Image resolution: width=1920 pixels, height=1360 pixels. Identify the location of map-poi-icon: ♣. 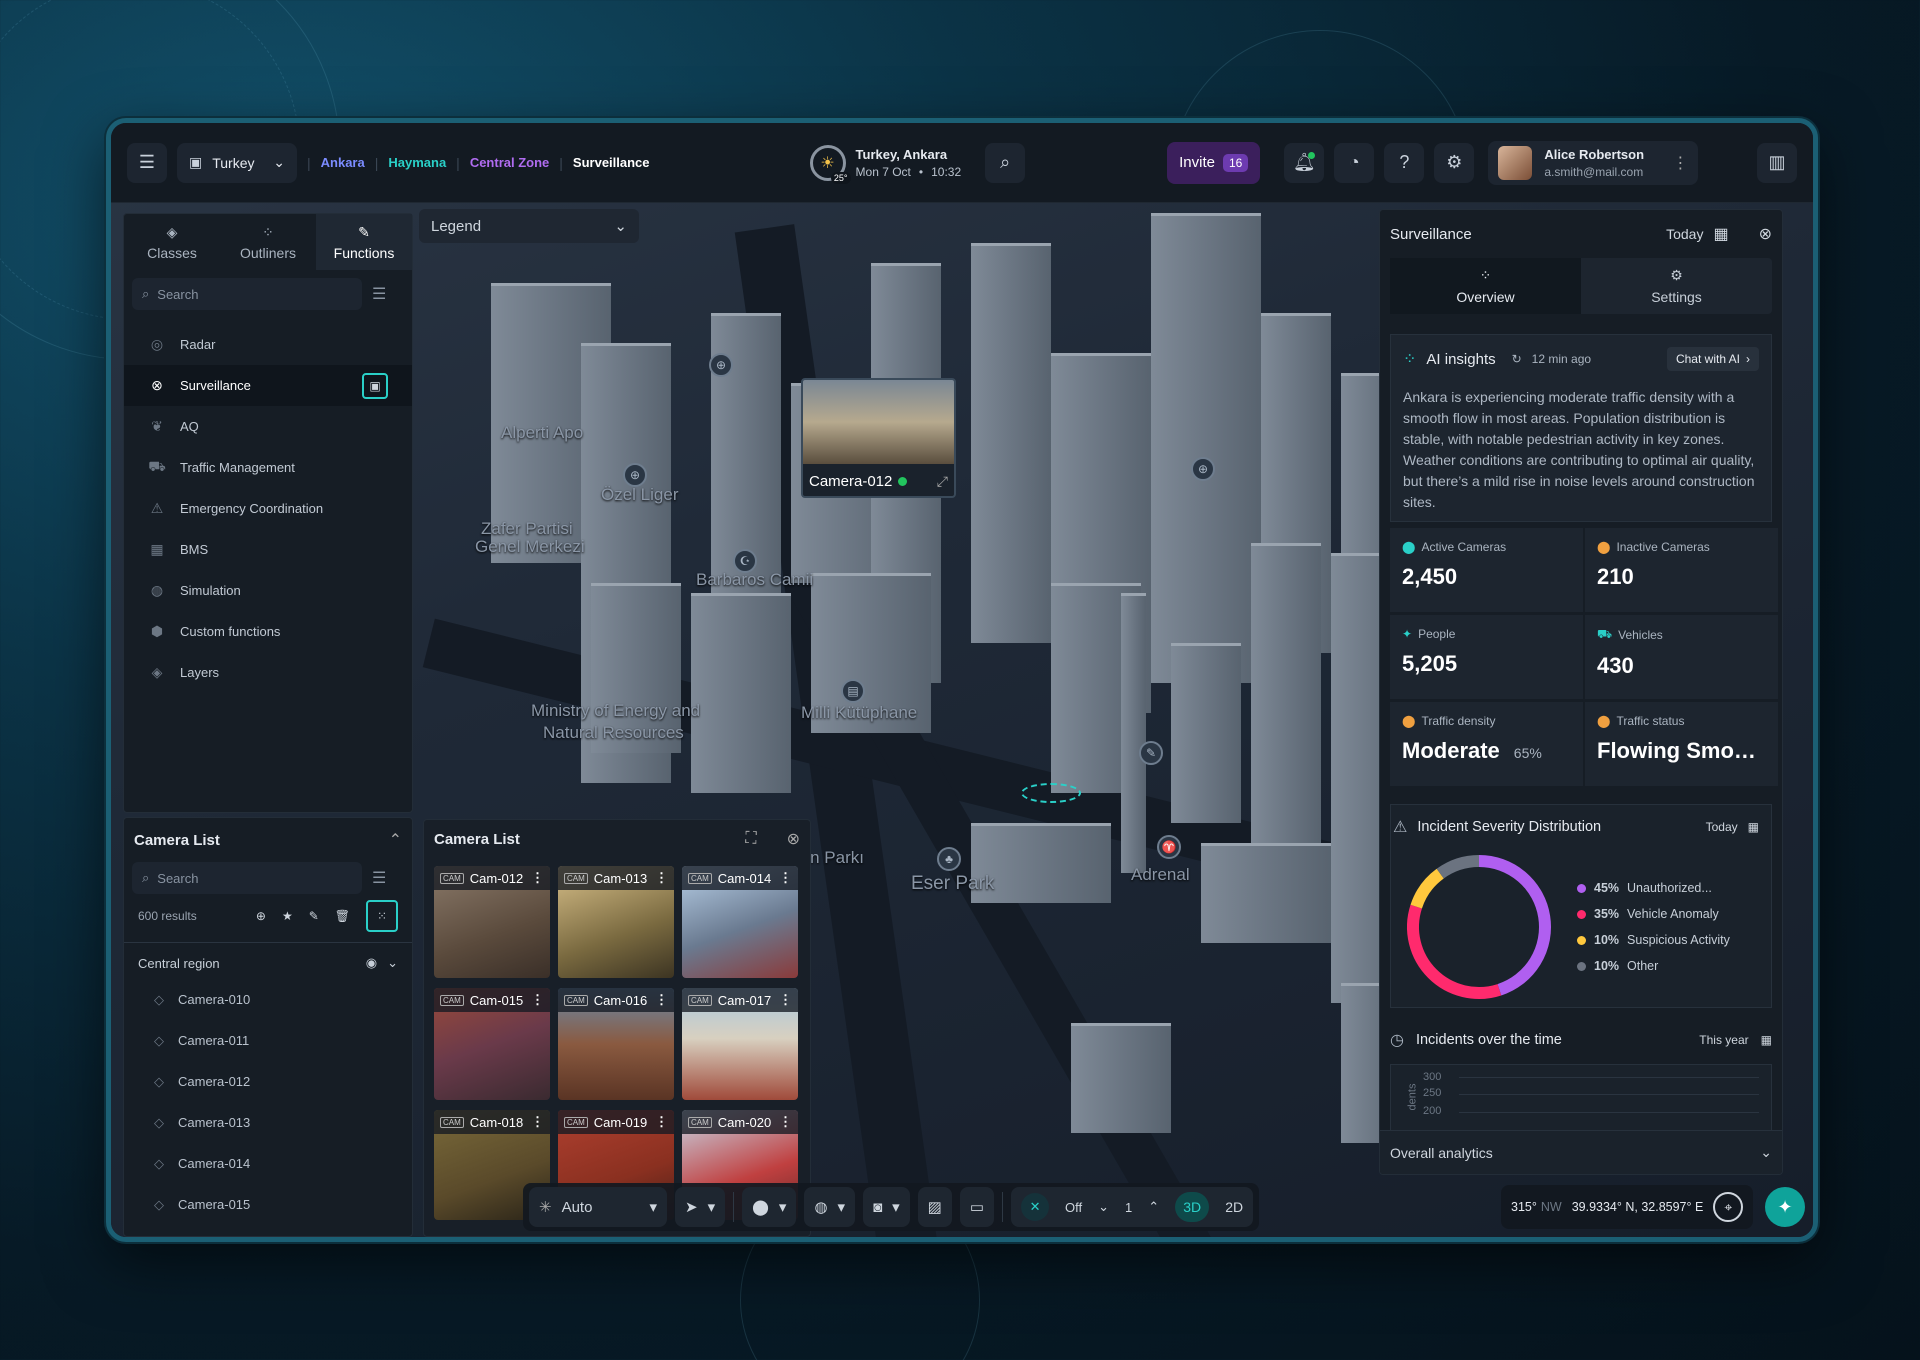
(949, 859).